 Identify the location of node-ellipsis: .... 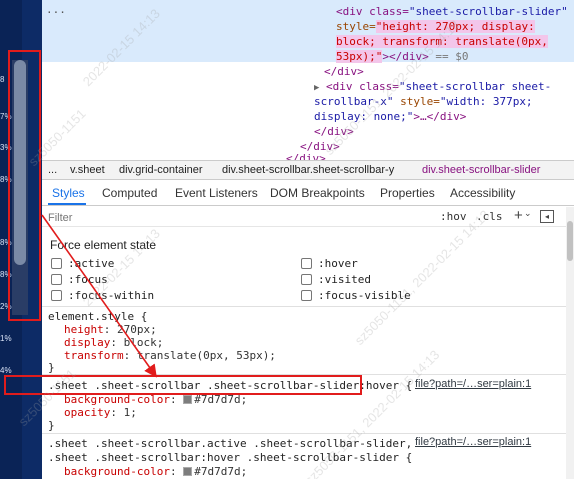
(56, 9).